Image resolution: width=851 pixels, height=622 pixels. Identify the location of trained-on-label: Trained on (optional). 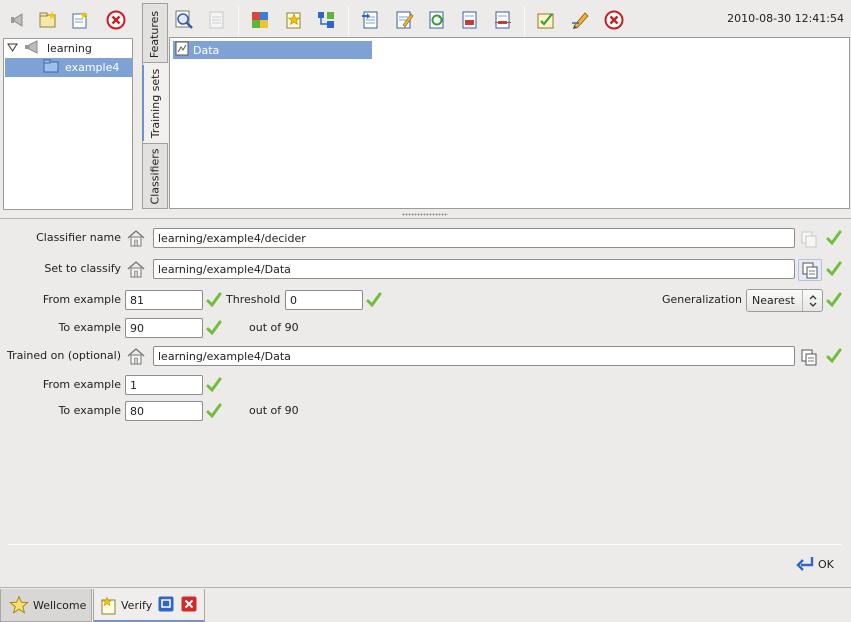
(63, 355).